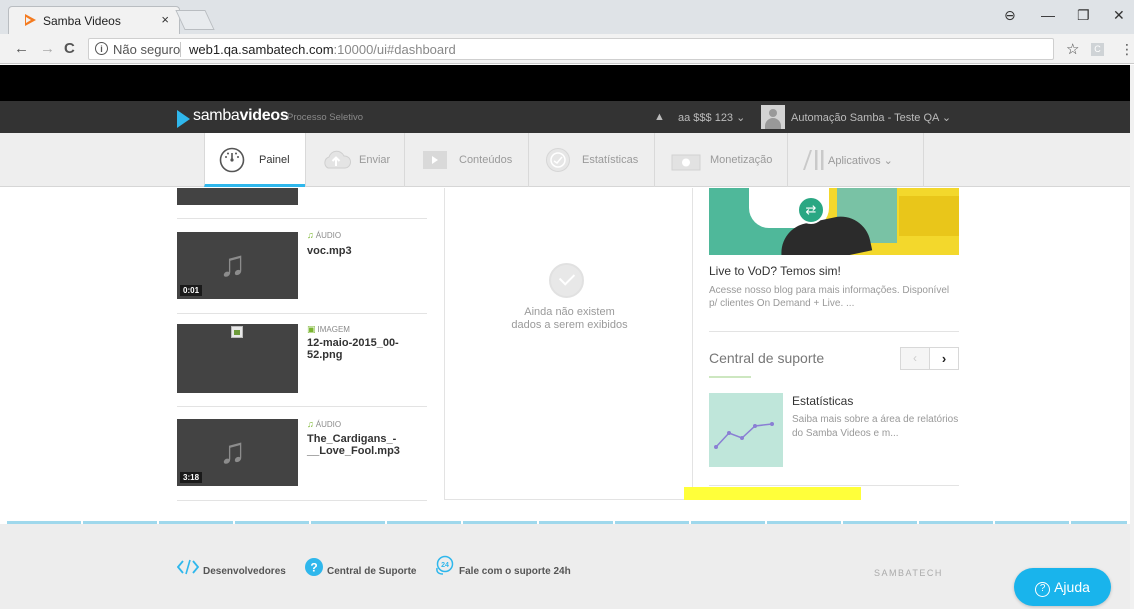 This screenshot has width=1134, height=609. Describe the element at coordinates (772, 493) in the screenshot. I see `yellow-highlight-mark` at that location.